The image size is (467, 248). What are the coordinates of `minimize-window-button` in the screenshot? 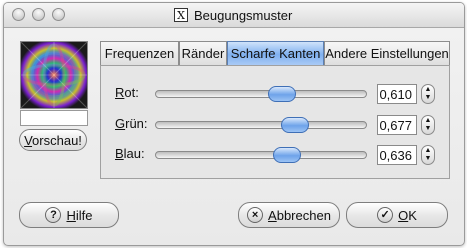 It's located at (38, 14).